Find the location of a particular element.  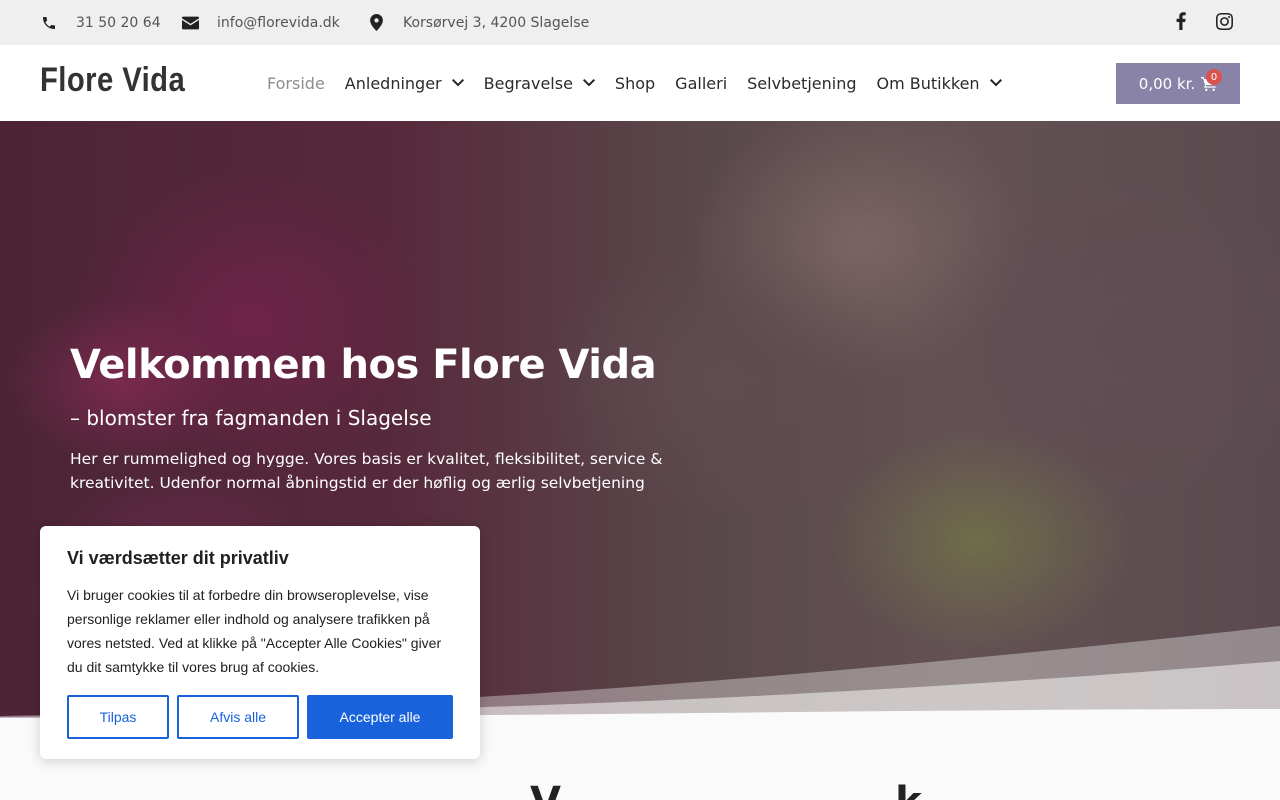

instagram-link is located at coordinates (1224, 23).